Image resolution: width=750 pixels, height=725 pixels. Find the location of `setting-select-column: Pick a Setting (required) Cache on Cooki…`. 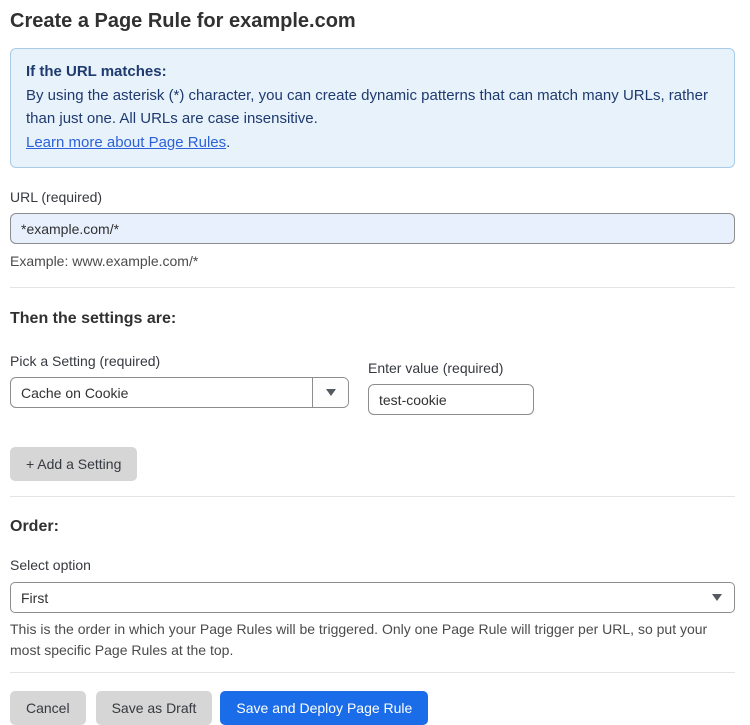

setting-select-column: Pick a Setting (required) Cache on Cooki… is located at coordinates (179, 381).